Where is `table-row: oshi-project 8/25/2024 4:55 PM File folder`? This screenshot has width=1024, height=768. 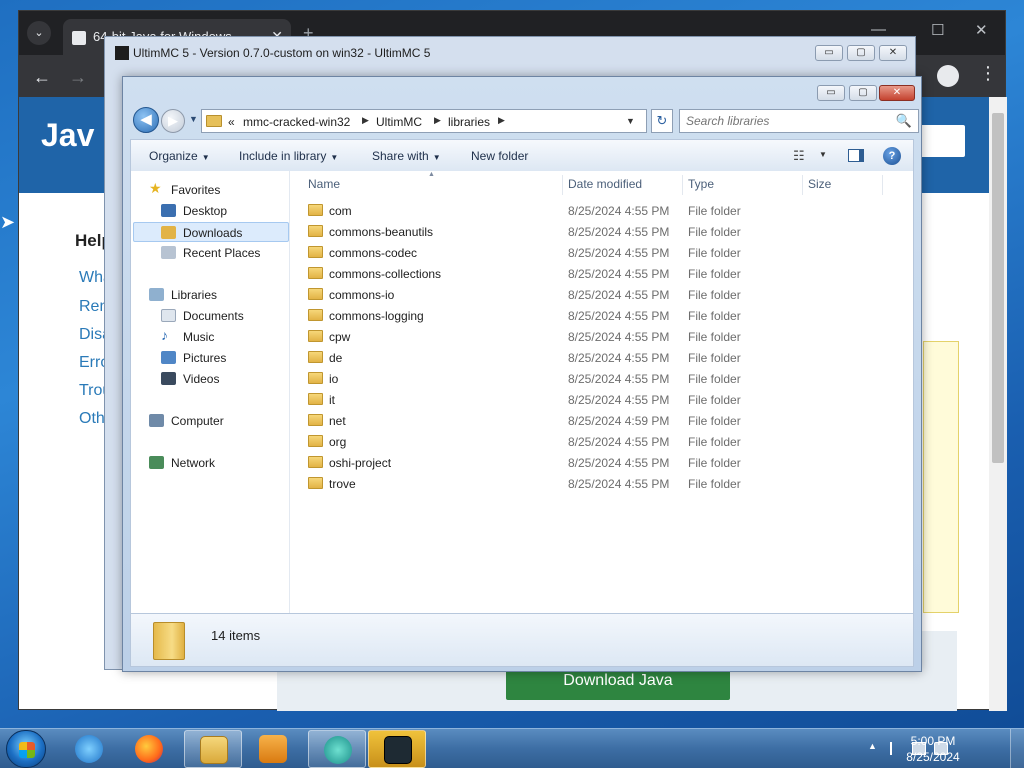
table-row: oshi-project 8/25/2024 4:55 PM File folder is located at coordinates (570, 463).